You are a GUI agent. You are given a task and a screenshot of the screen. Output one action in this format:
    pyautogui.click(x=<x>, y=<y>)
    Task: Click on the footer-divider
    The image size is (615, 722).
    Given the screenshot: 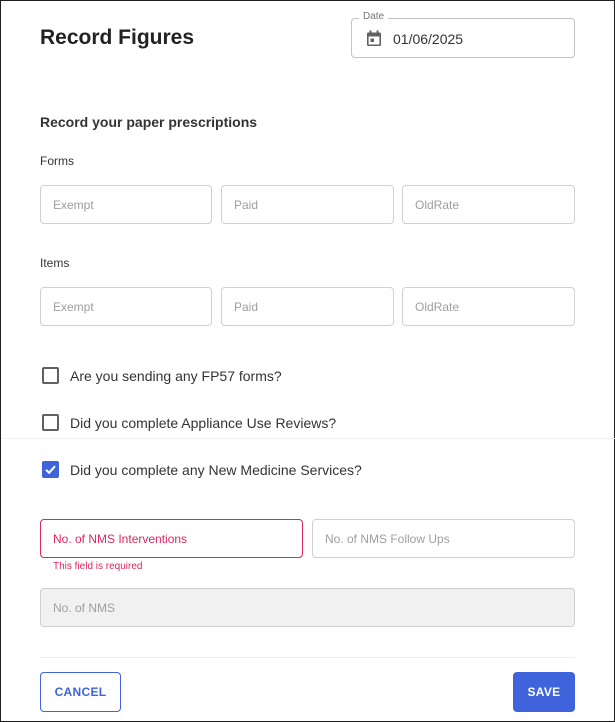 What is the action you would take?
    pyautogui.click(x=307, y=657)
    